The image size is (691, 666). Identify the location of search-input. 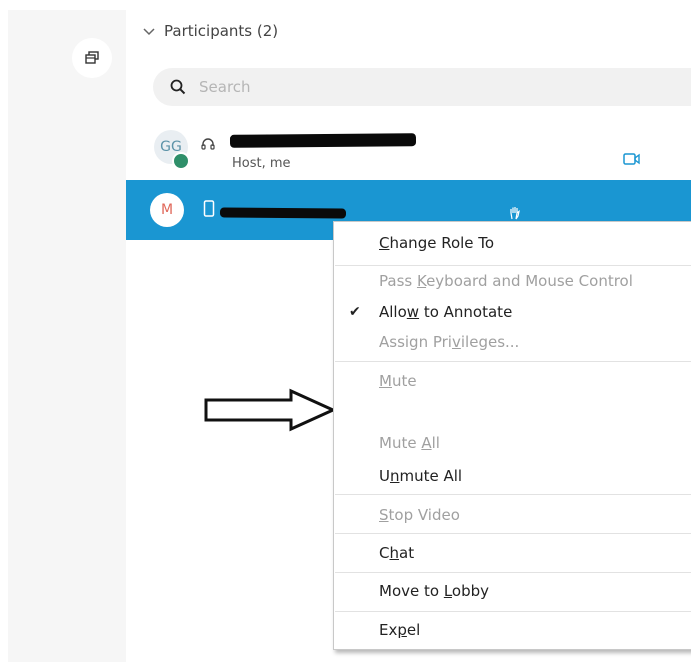
(424, 87).